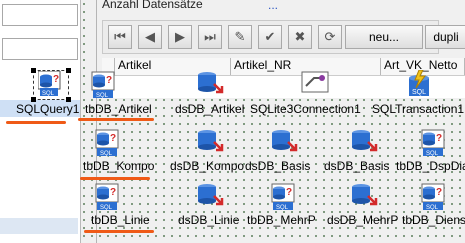  I want to click on post-icon: ✔, so click(270, 37).